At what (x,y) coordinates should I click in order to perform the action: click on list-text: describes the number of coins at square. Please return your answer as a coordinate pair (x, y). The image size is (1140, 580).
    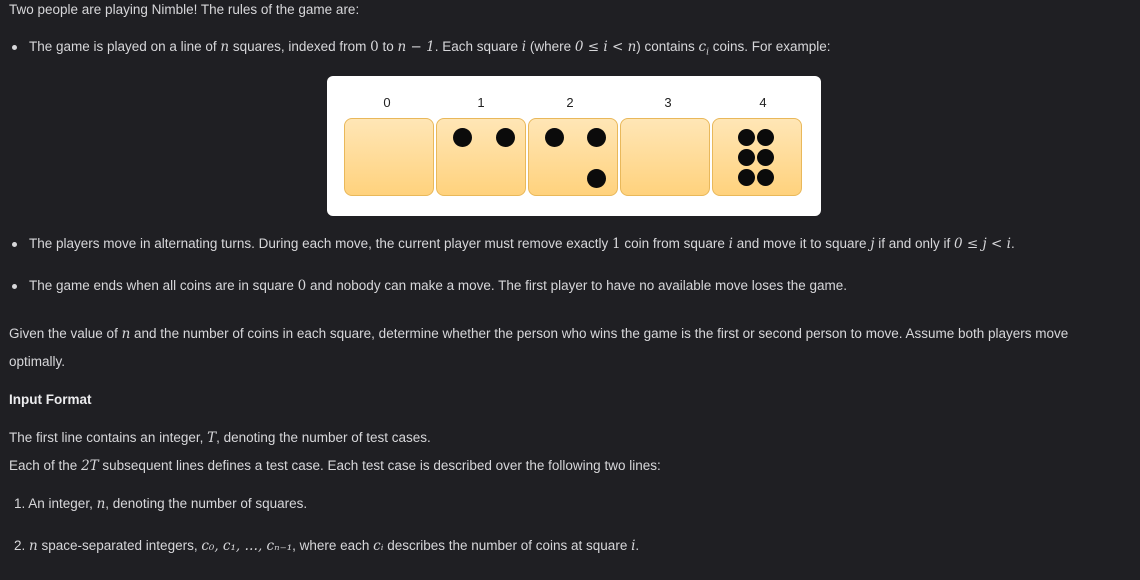
    Looking at the image, I should click on (507, 545).